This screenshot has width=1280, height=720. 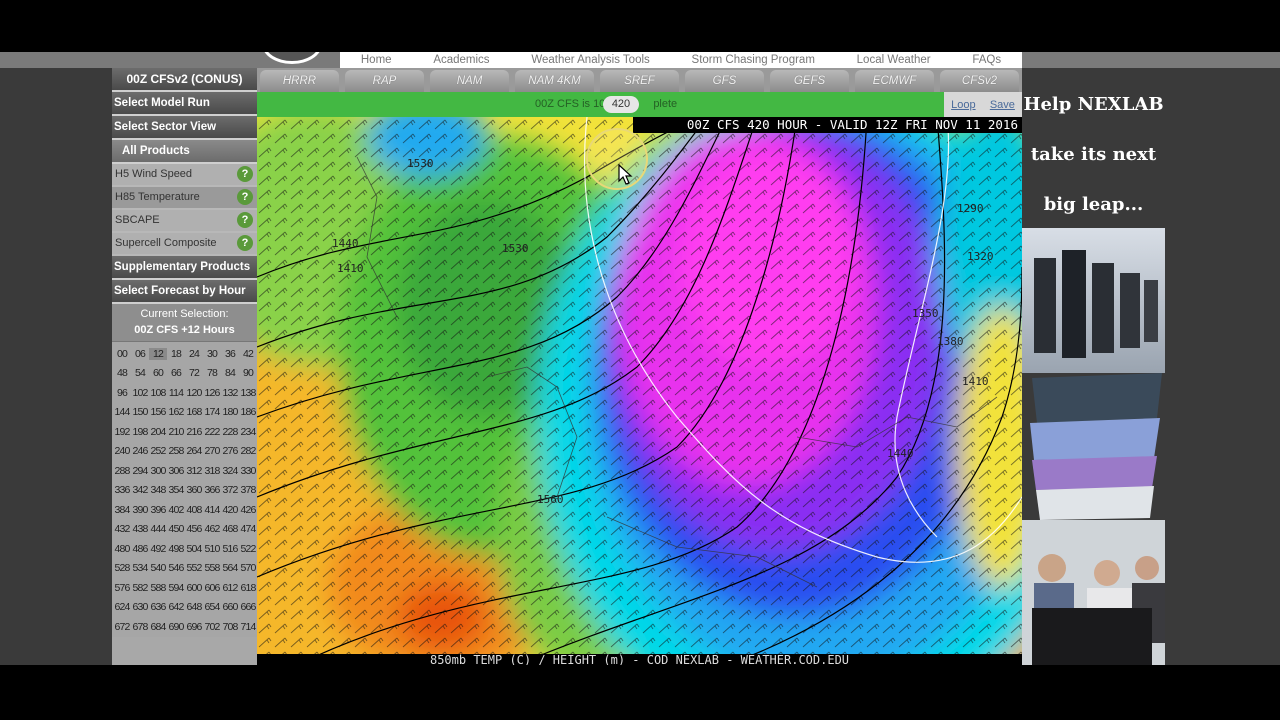 What do you see at coordinates (122, 549) in the screenshot?
I see `forecast-hour-link: 480` at bounding box center [122, 549].